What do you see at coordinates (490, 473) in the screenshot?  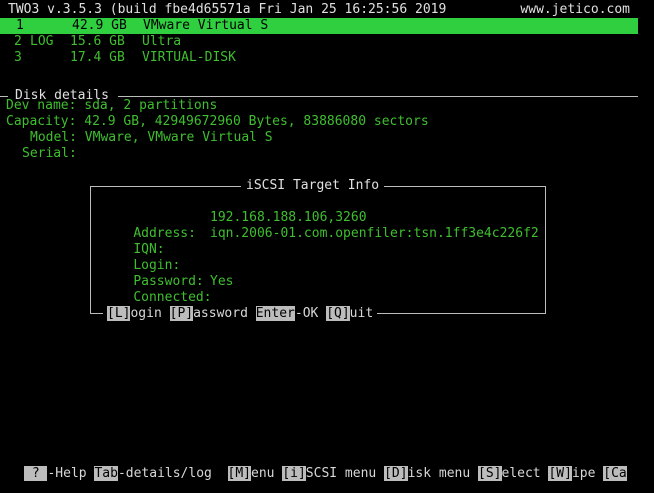 I see `select-key: [S]` at bounding box center [490, 473].